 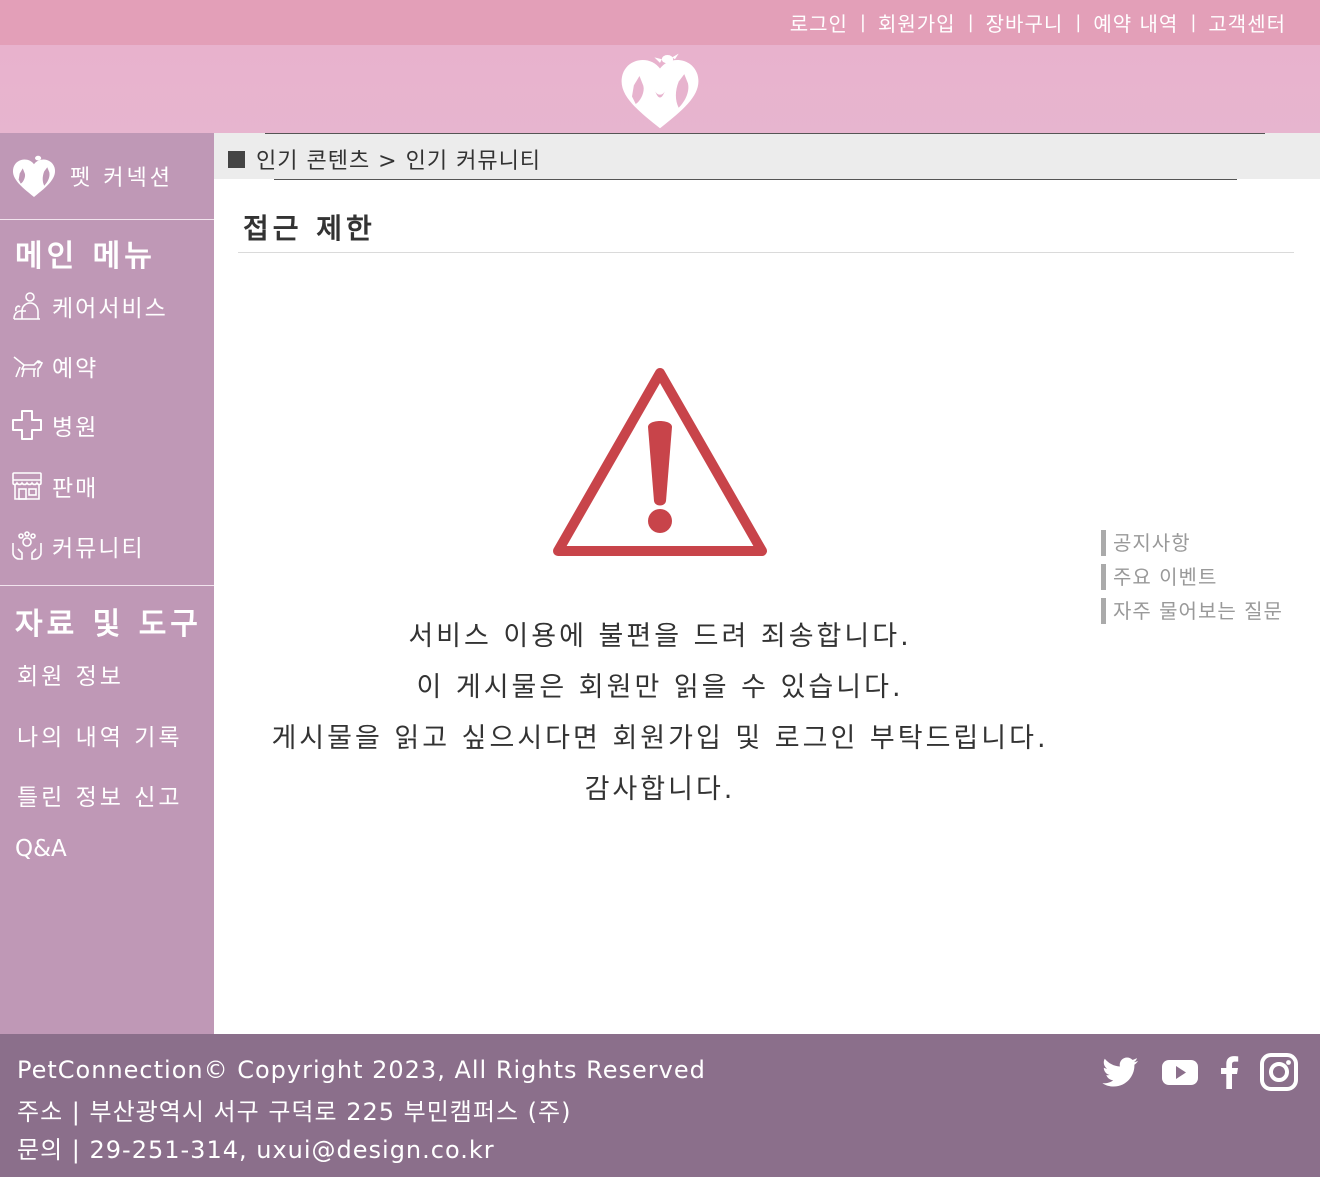 What do you see at coordinates (1279, 1072) in the screenshot?
I see `instagram-icon` at bounding box center [1279, 1072].